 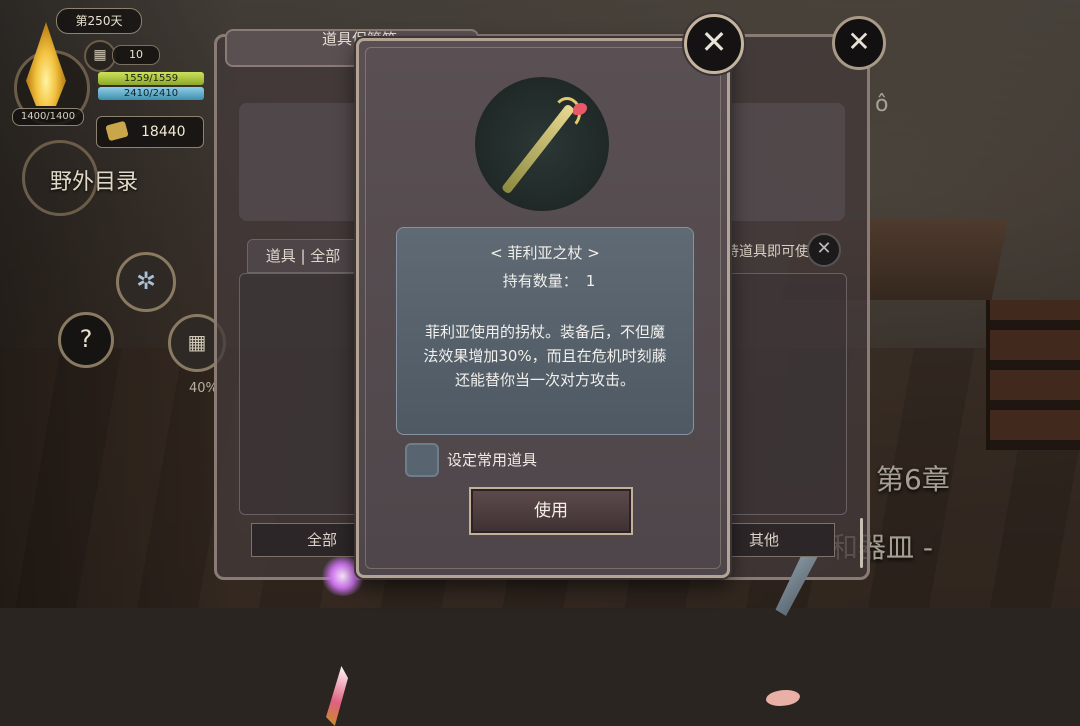 I want to click on gold-value: 18440, so click(x=163, y=132).